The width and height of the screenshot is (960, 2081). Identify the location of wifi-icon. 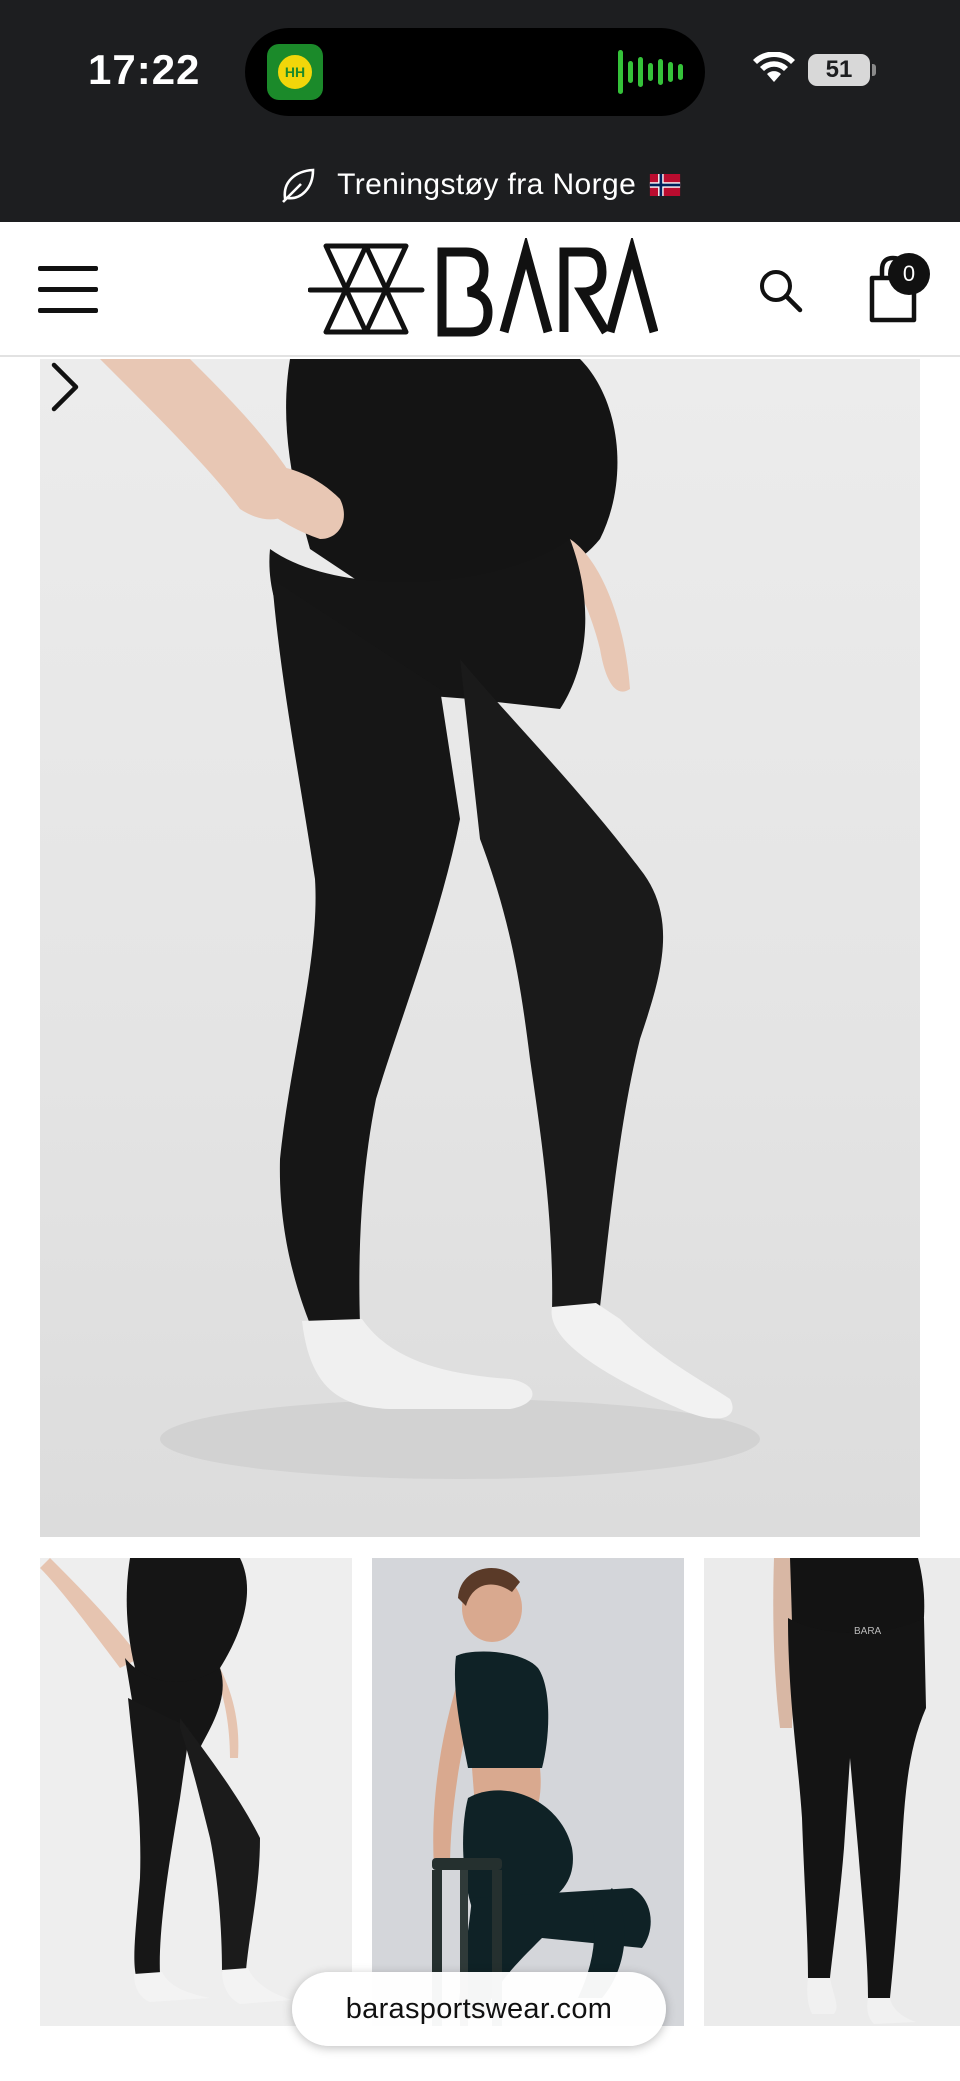
(774, 67).